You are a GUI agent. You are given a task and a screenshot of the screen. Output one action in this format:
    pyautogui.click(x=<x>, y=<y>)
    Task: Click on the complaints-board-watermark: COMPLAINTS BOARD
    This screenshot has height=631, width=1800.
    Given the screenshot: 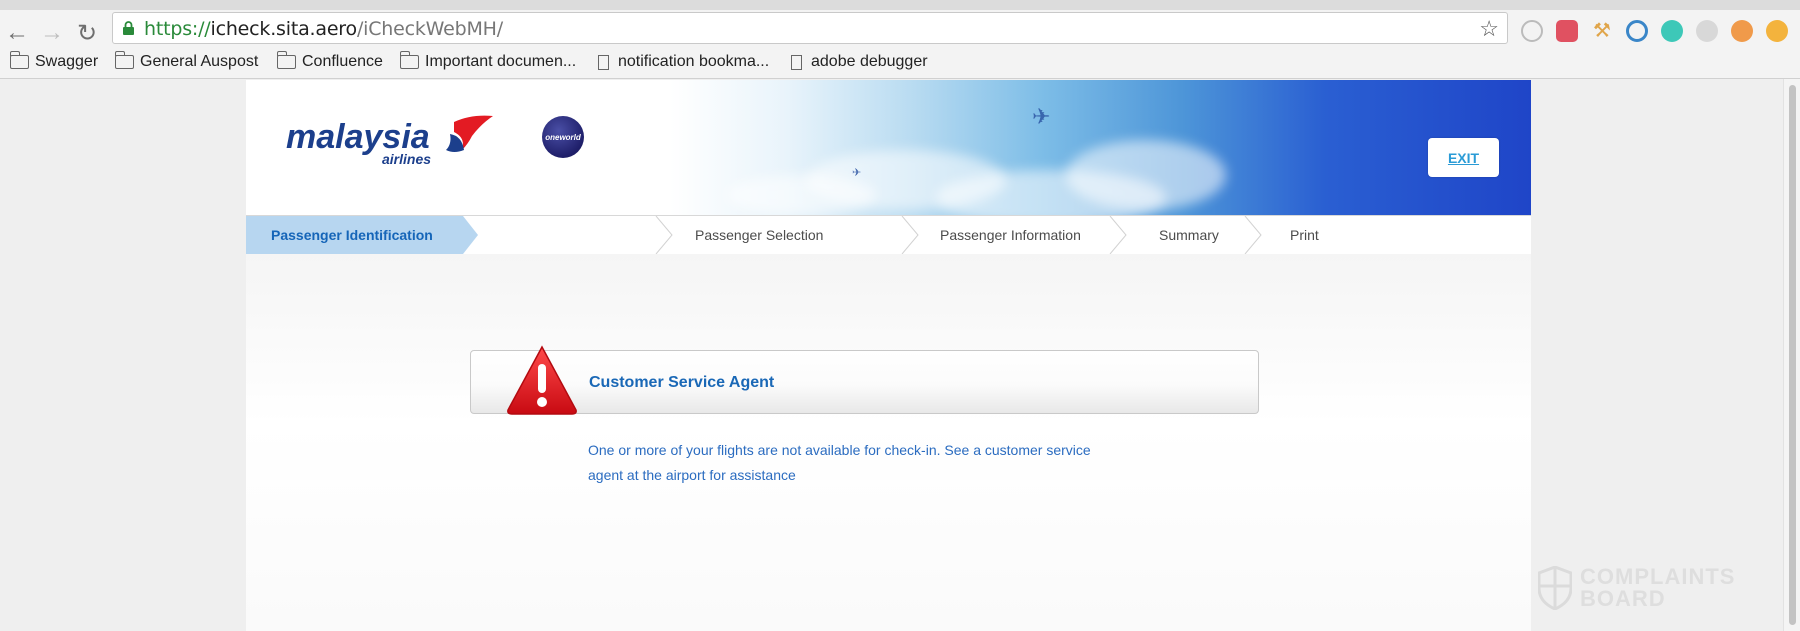 What is the action you would take?
    pyautogui.click(x=1648, y=589)
    